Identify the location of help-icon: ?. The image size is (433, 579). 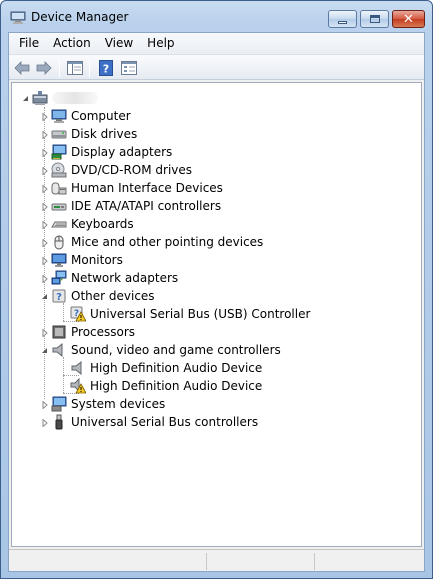
(106, 68).